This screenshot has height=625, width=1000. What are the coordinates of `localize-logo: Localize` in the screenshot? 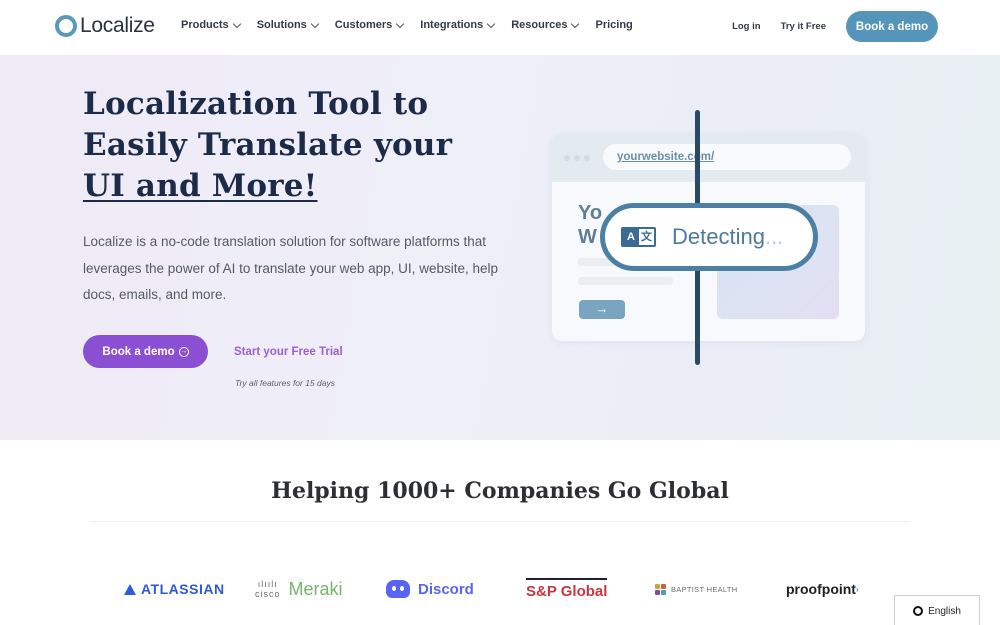 It's located at (105, 26).